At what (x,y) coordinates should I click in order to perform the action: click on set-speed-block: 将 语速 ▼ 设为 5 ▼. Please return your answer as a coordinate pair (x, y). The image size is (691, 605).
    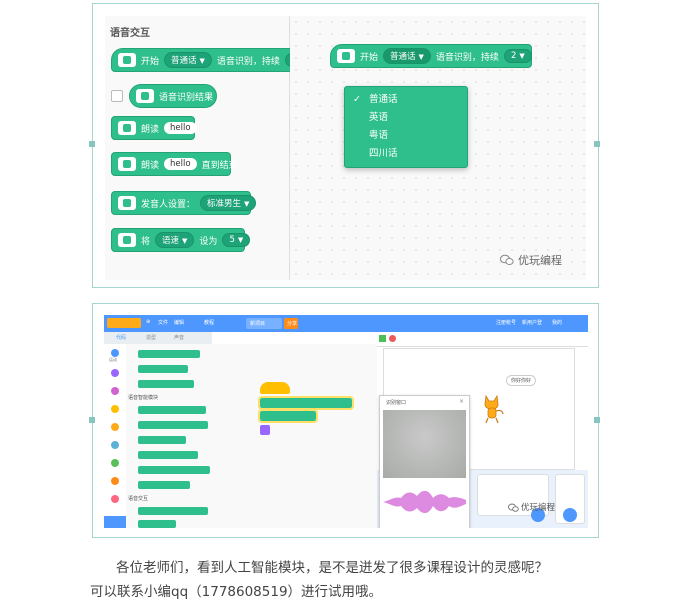
    Looking at the image, I should click on (181, 240).